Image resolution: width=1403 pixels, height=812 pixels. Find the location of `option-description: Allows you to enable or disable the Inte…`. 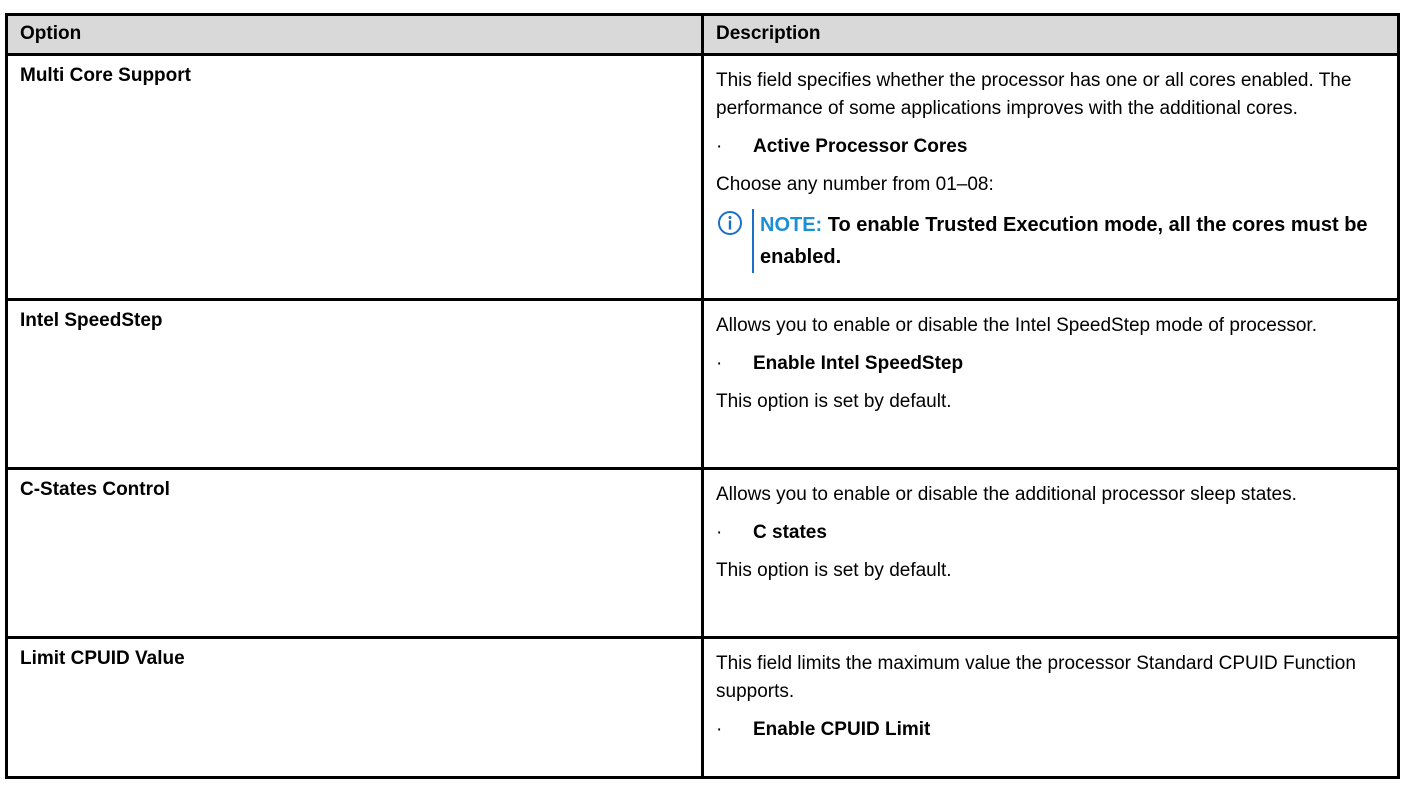

option-description: Allows you to enable or disable the Inte… is located at coordinates (1050, 384).